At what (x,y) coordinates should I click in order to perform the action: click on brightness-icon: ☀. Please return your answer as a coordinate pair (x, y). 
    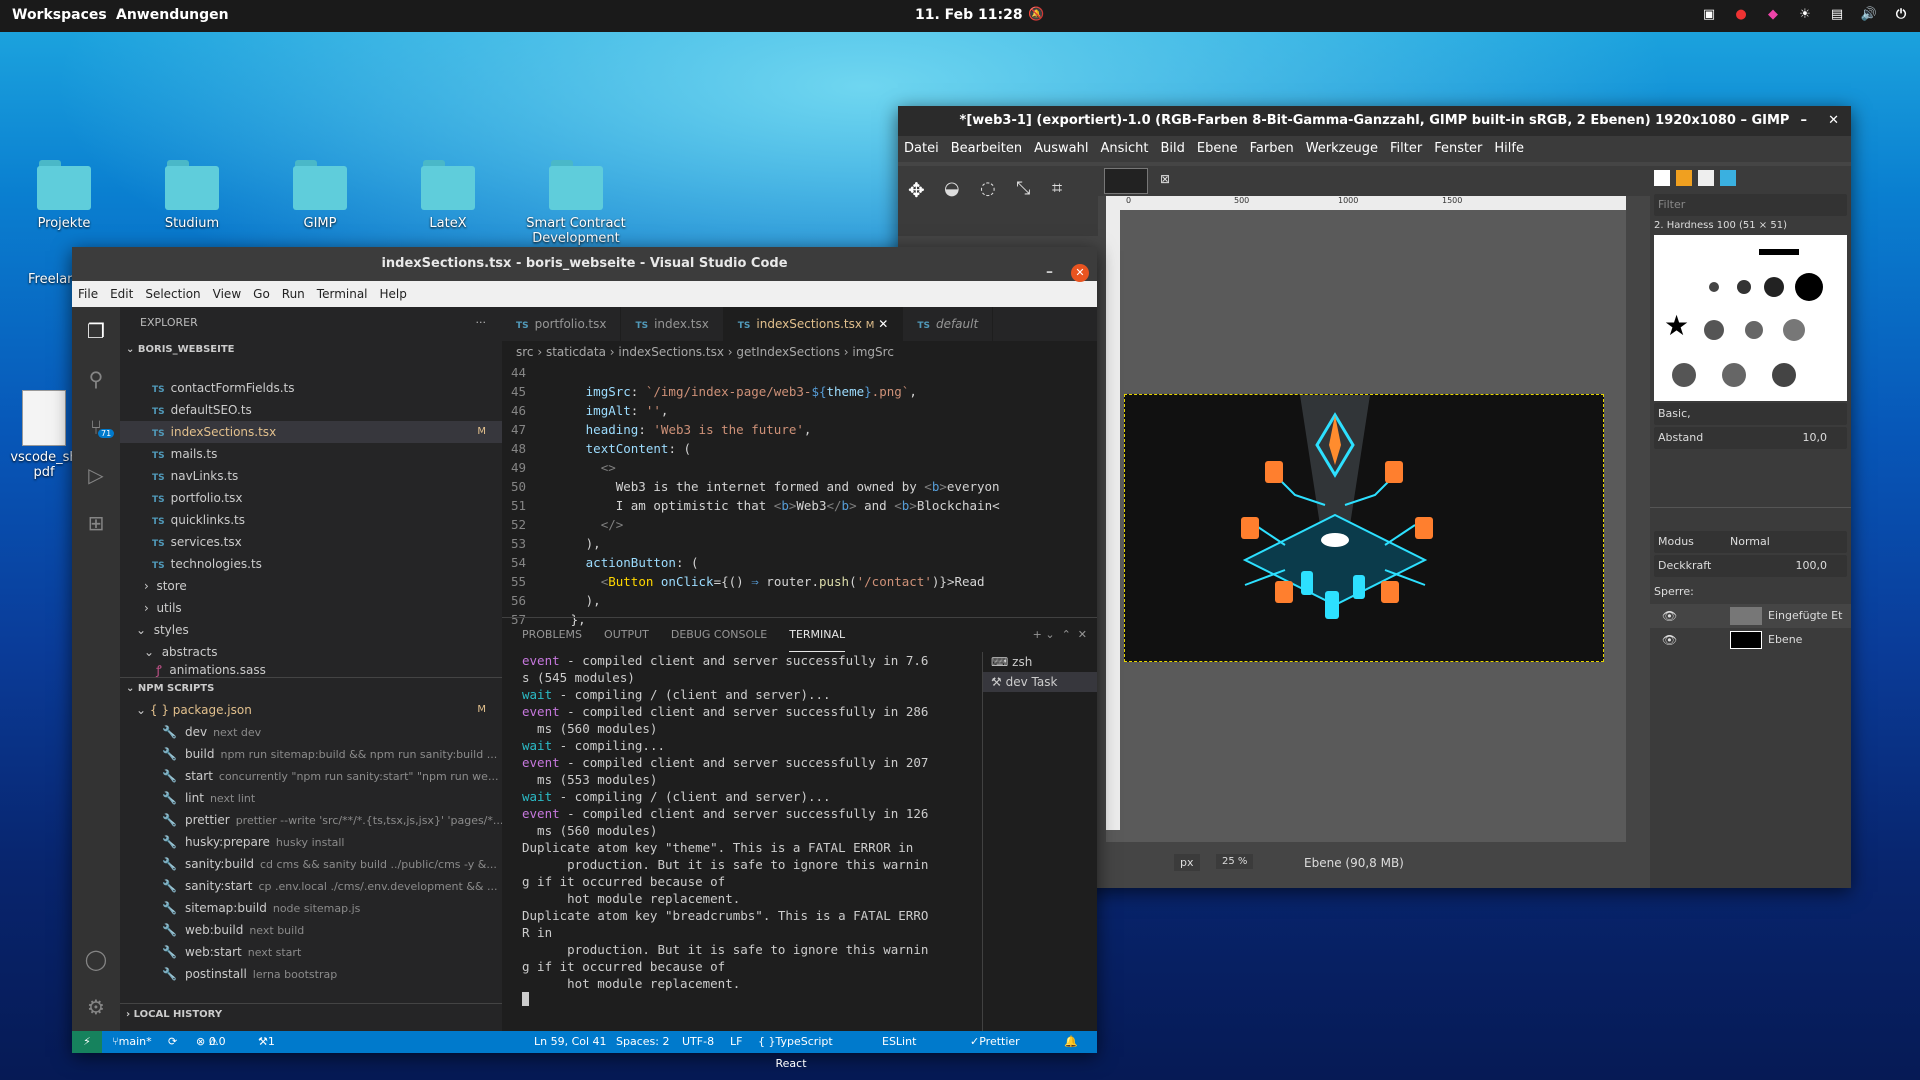
    Looking at the image, I should click on (1805, 15).